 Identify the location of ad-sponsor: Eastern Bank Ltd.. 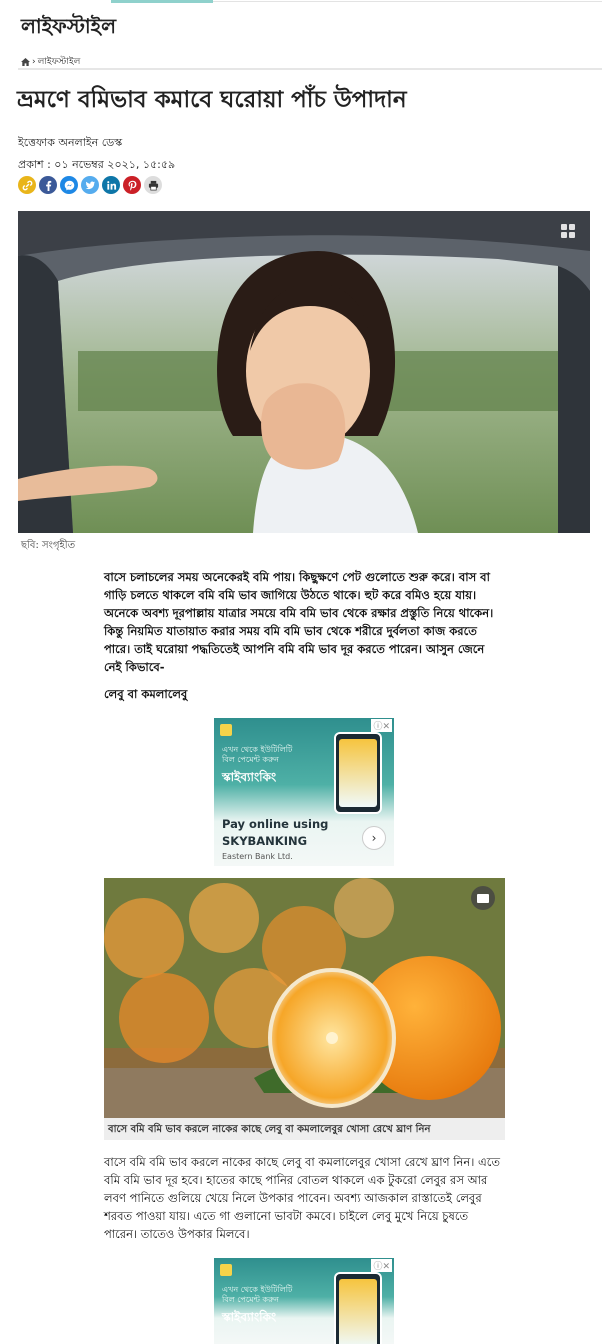
(257, 856).